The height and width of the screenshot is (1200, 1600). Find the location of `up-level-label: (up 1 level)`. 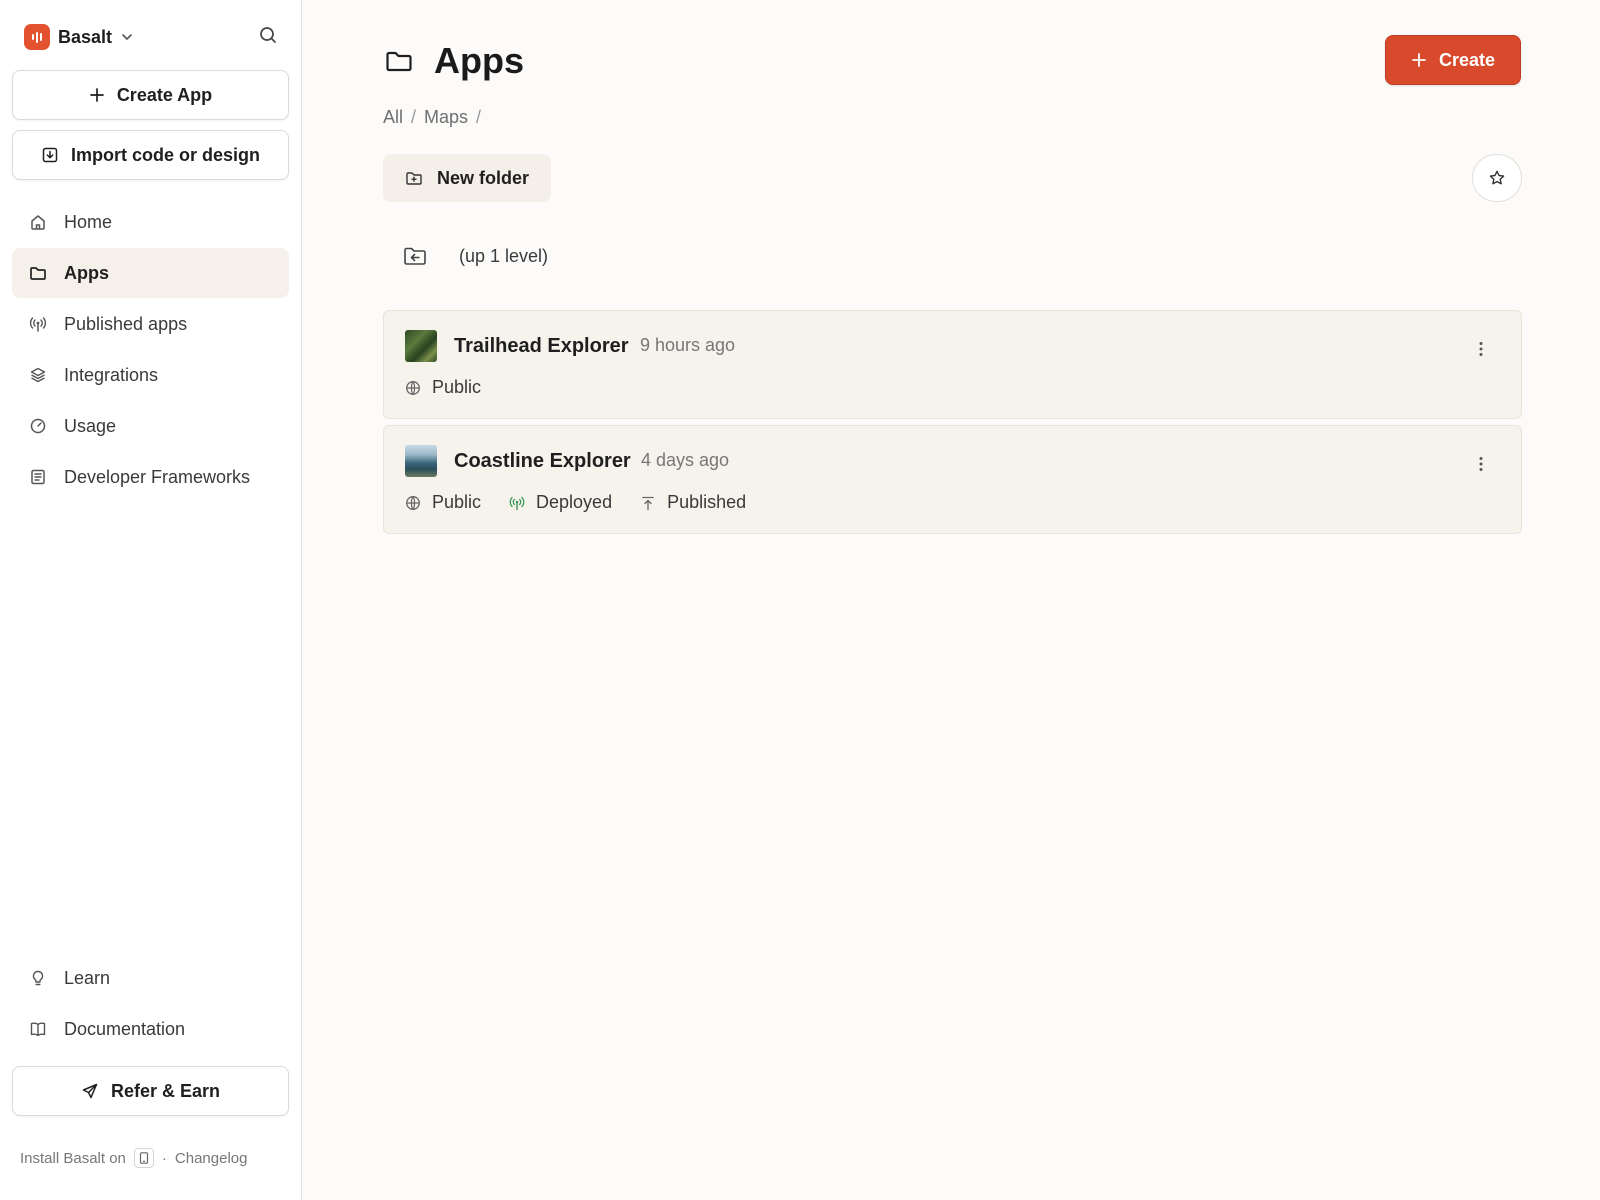

up-level-label: (up 1 level) is located at coordinates (504, 255).